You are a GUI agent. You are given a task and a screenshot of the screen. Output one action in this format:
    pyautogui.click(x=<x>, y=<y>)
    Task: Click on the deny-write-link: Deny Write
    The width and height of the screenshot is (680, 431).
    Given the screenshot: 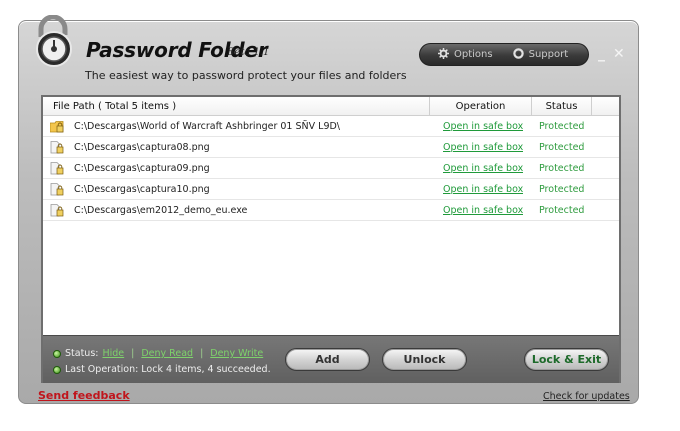 What is the action you would take?
    pyautogui.click(x=236, y=353)
    